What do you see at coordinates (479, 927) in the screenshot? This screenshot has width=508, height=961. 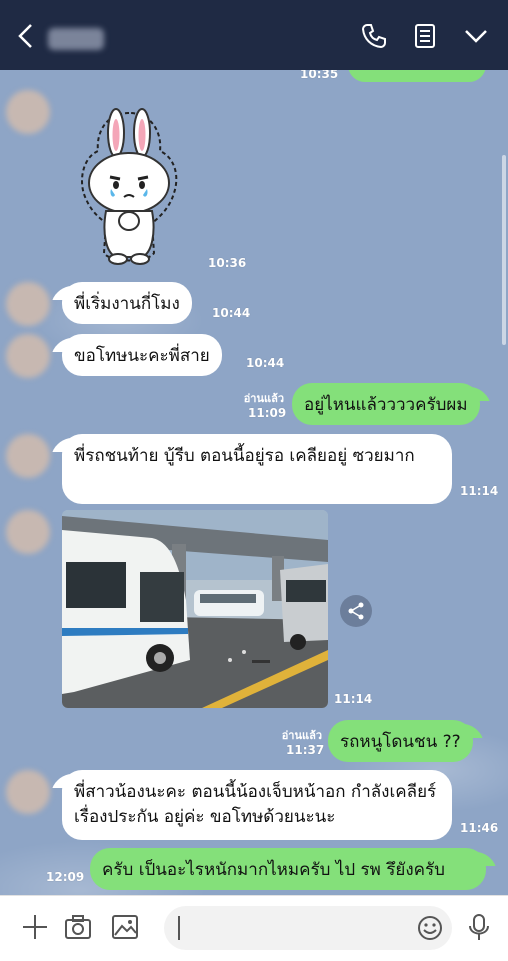 I see `microphone-icon` at bounding box center [479, 927].